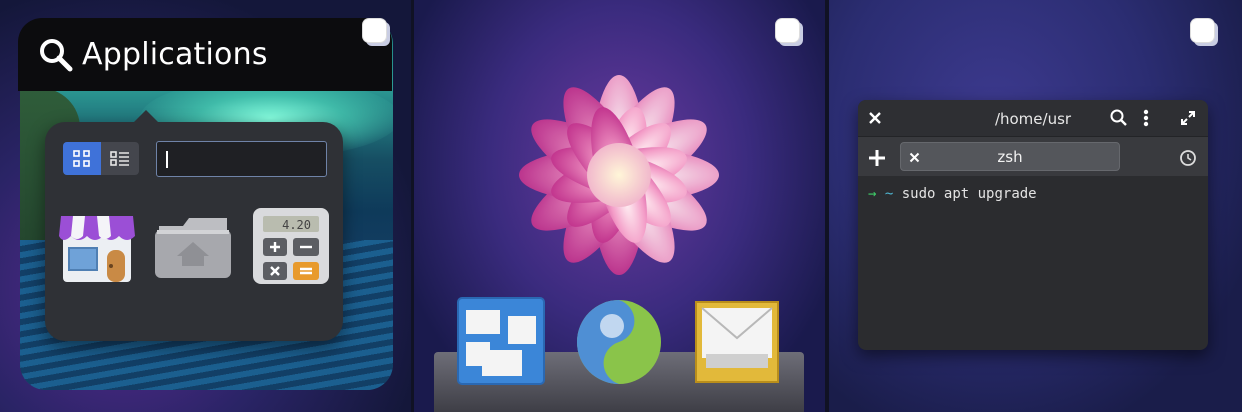  Describe the element at coordinates (619, 342) in the screenshot. I see `browser-globe-icon` at that location.